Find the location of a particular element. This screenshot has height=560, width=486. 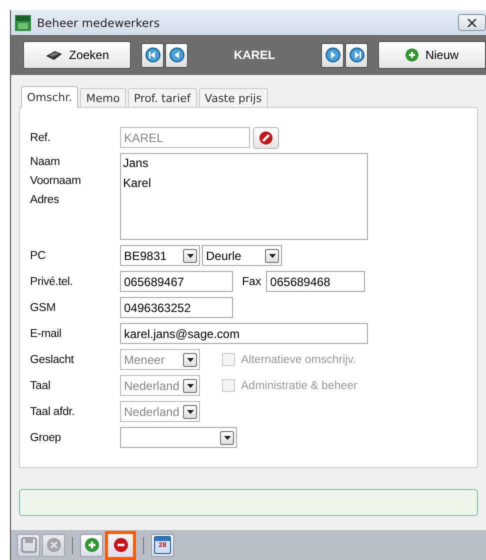

text-area: Jans Karel is located at coordinates (244, 196).